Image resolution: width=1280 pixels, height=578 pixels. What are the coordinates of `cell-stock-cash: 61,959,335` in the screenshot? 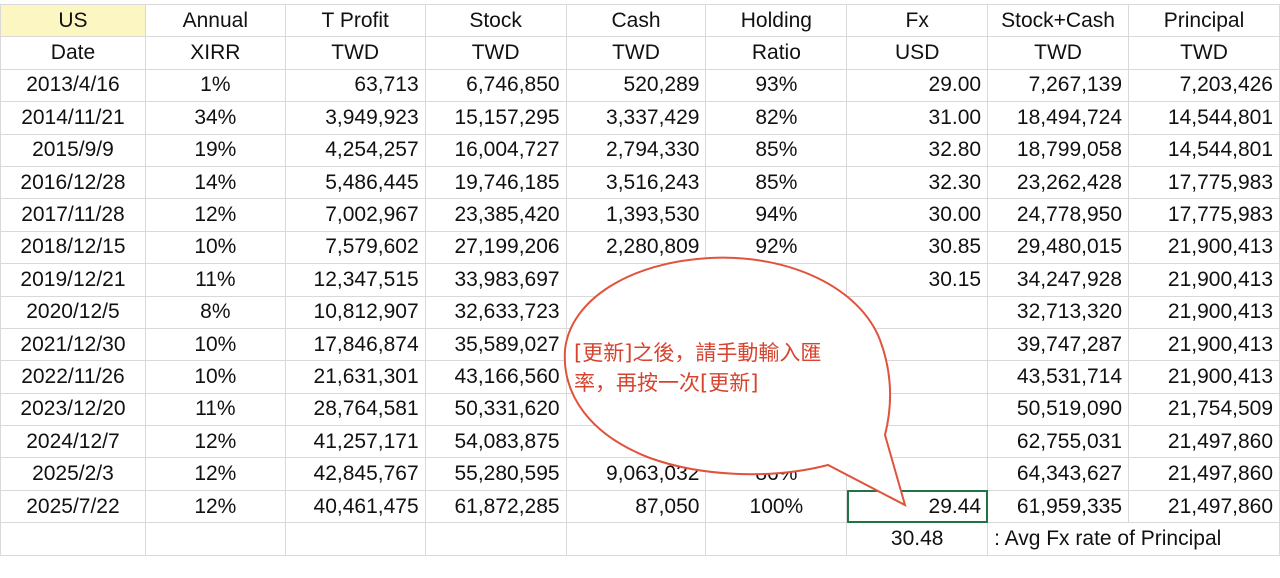 It's located at (1058, 506).